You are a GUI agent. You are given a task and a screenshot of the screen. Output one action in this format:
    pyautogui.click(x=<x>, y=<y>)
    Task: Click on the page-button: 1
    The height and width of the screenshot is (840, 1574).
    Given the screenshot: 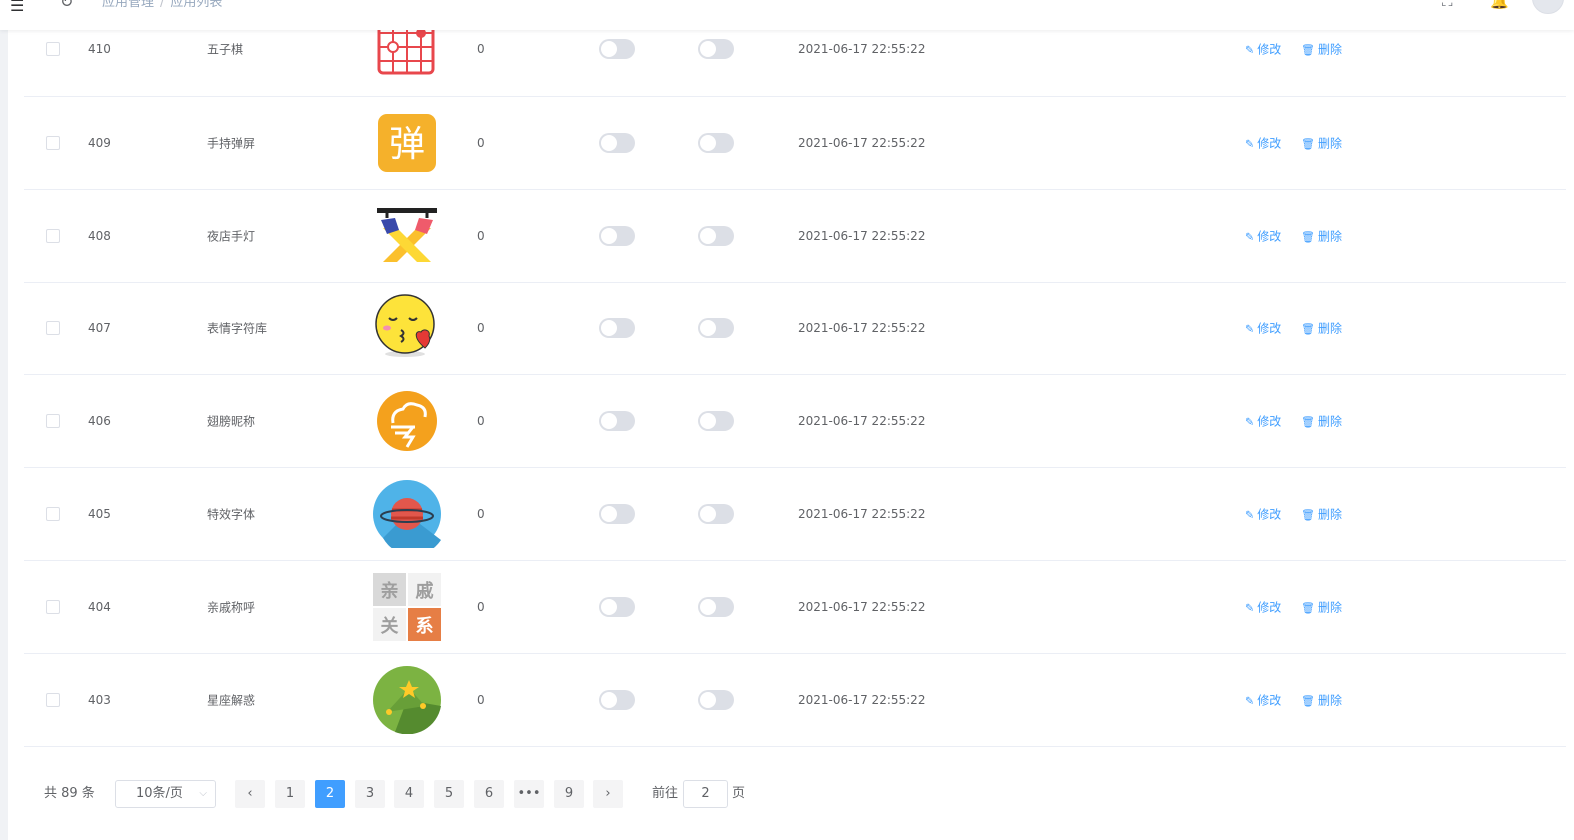 What is the action you would take?
    pyautogui.click(x=290, y=794)
    